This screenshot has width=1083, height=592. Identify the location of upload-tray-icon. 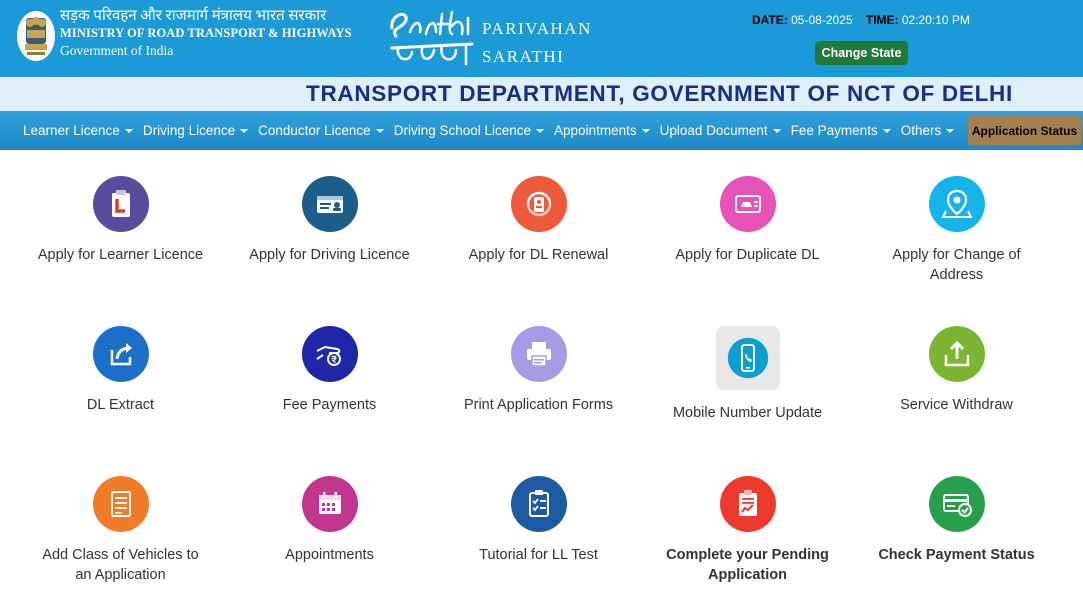
(956, 354).